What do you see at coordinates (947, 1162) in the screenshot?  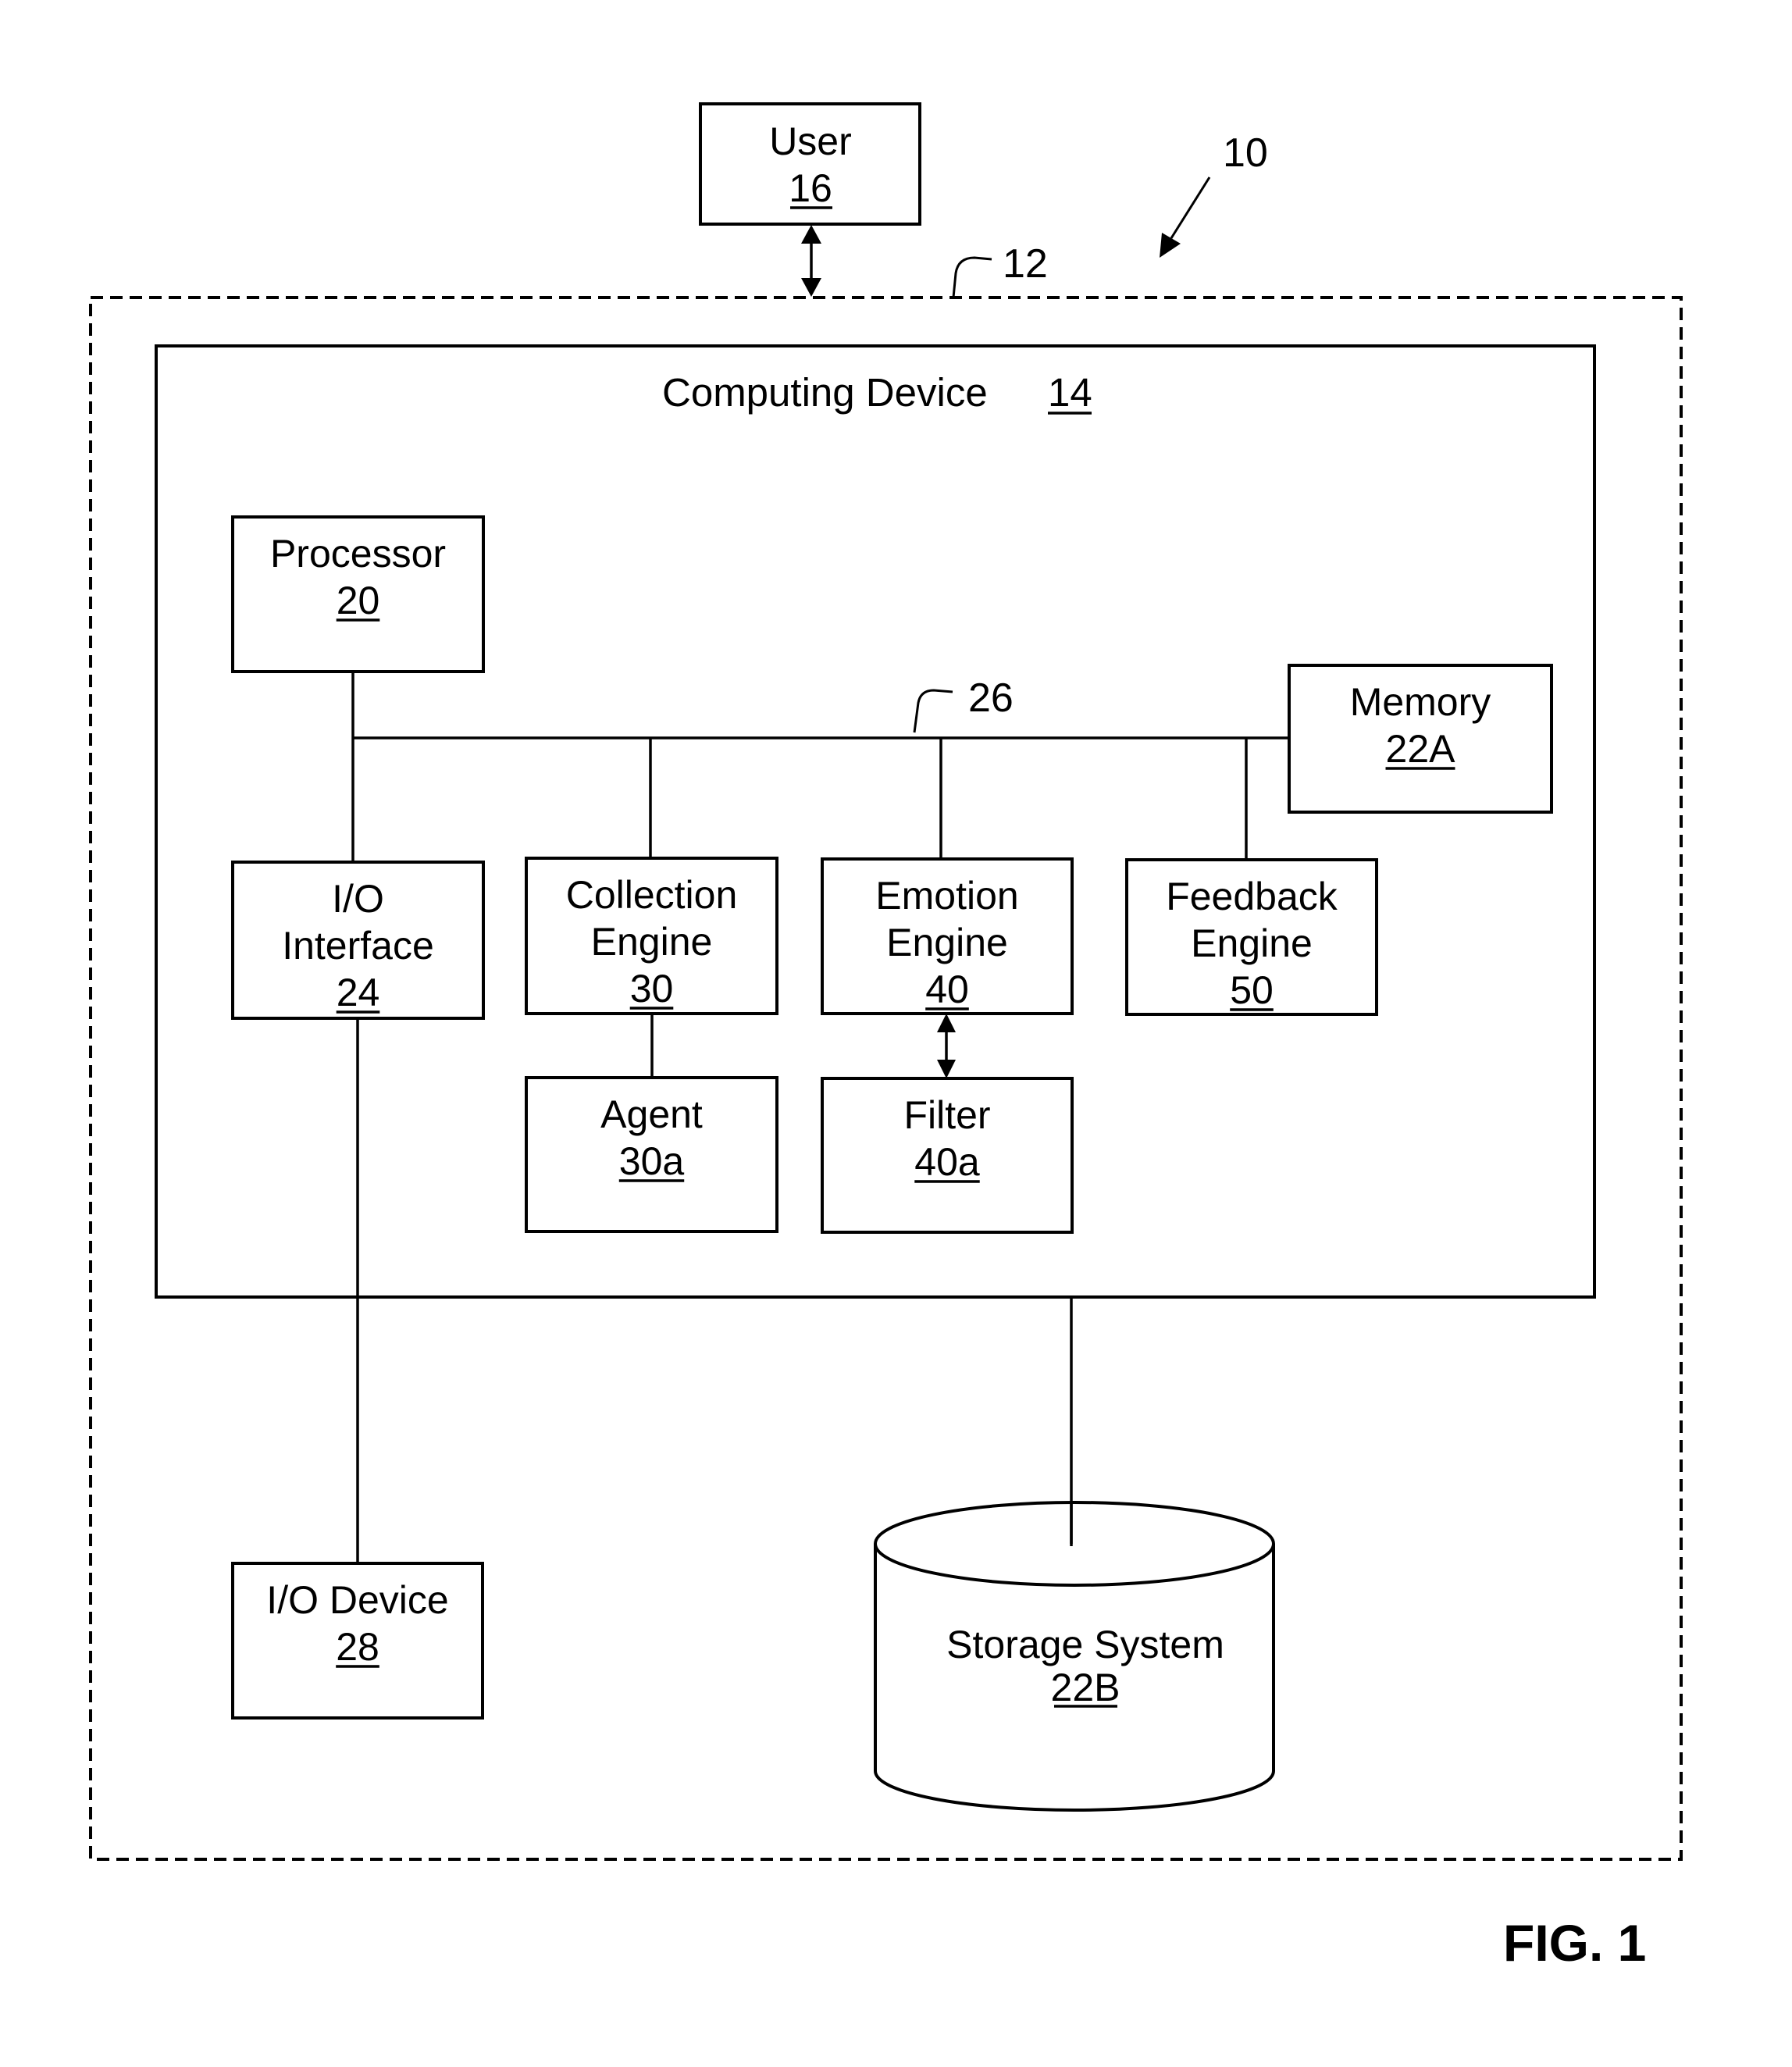 I see `filter-ref: 40a` at bounding box center [947, 1162].